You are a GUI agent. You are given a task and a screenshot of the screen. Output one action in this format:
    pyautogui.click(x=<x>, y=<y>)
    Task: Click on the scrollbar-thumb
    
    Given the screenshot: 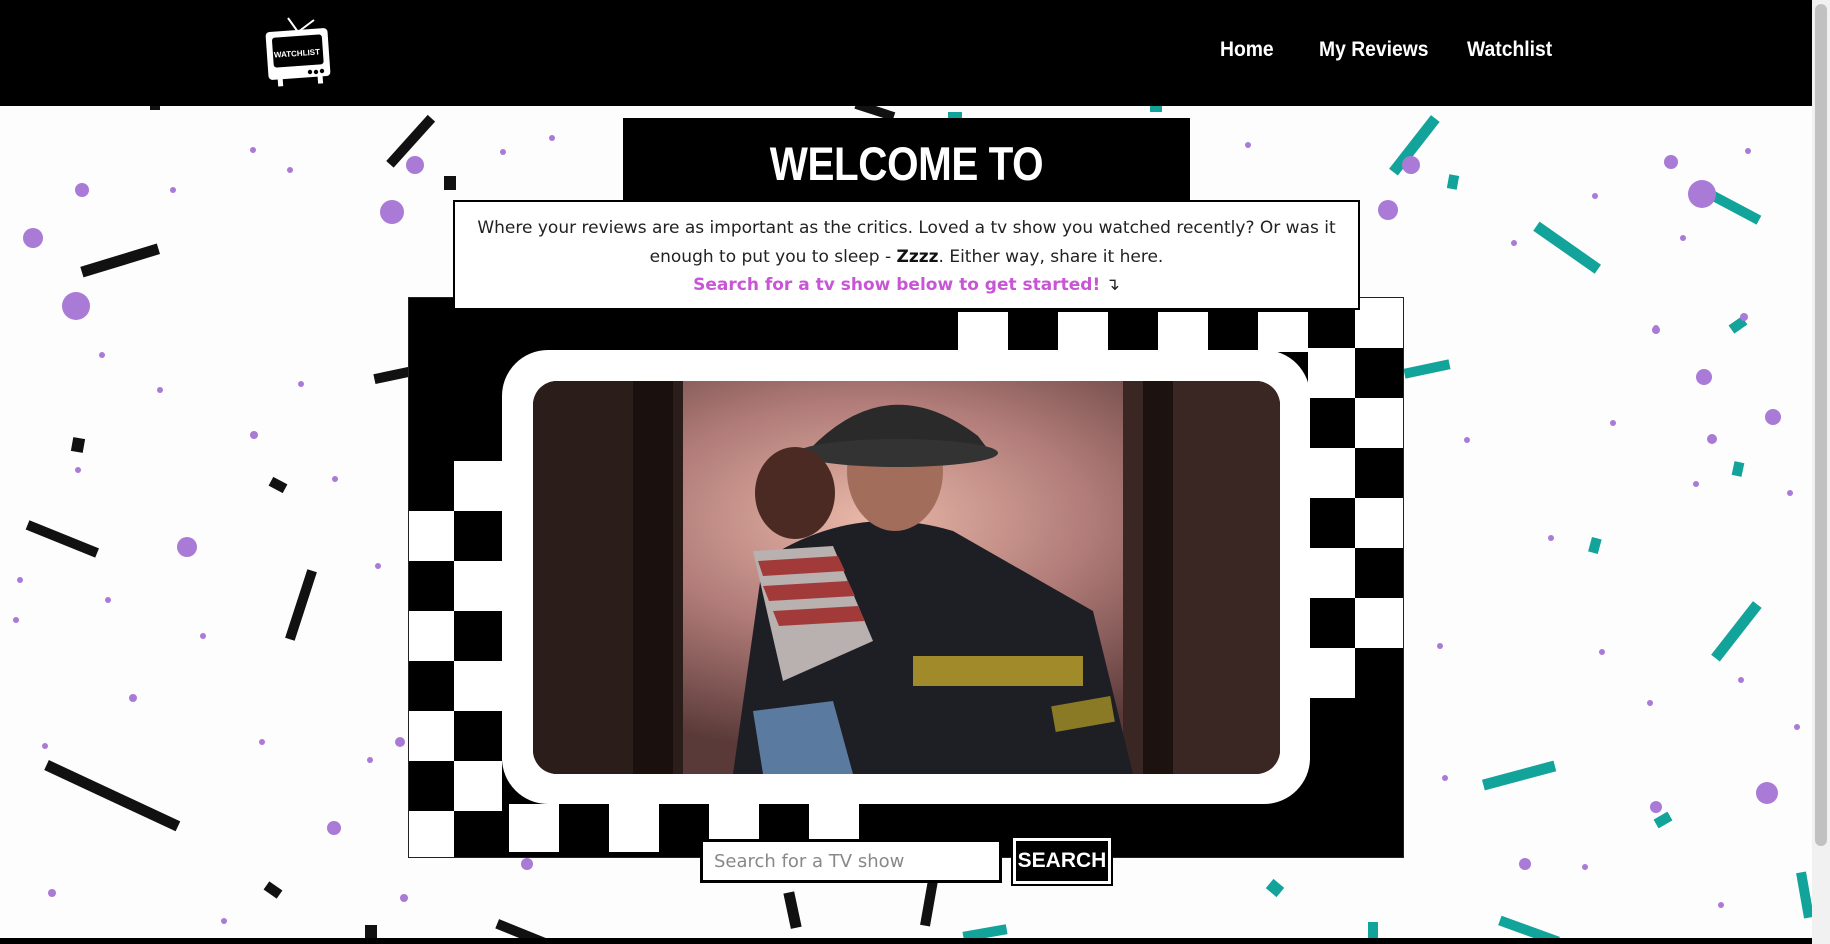 What is the action you would take?
    pyautogui.click(x=1821, y=425)
    